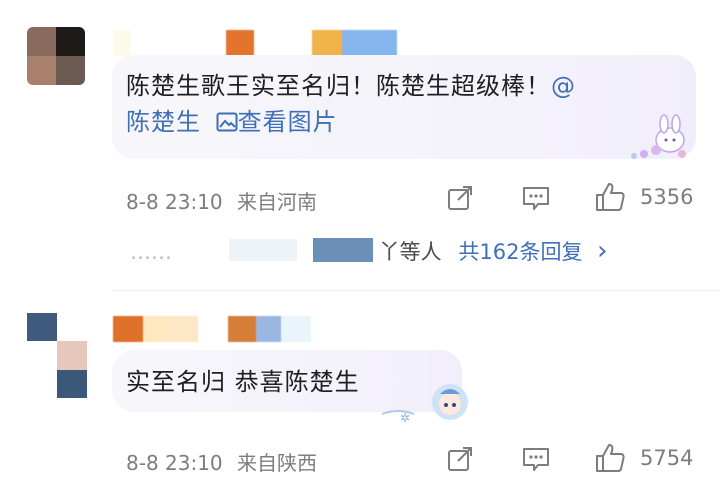  What do you see at coordinates (602, 251) in the screenshot?
I see `chevron-right-icon: ›` at bounding box center [602, 251].